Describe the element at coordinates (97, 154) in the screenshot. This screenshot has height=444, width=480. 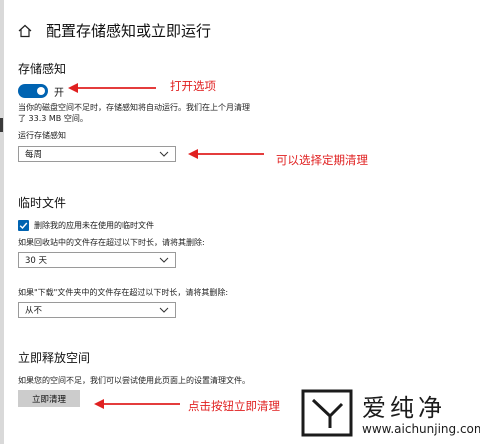
I see `run-frequency-dropdown: 每周` at that location.